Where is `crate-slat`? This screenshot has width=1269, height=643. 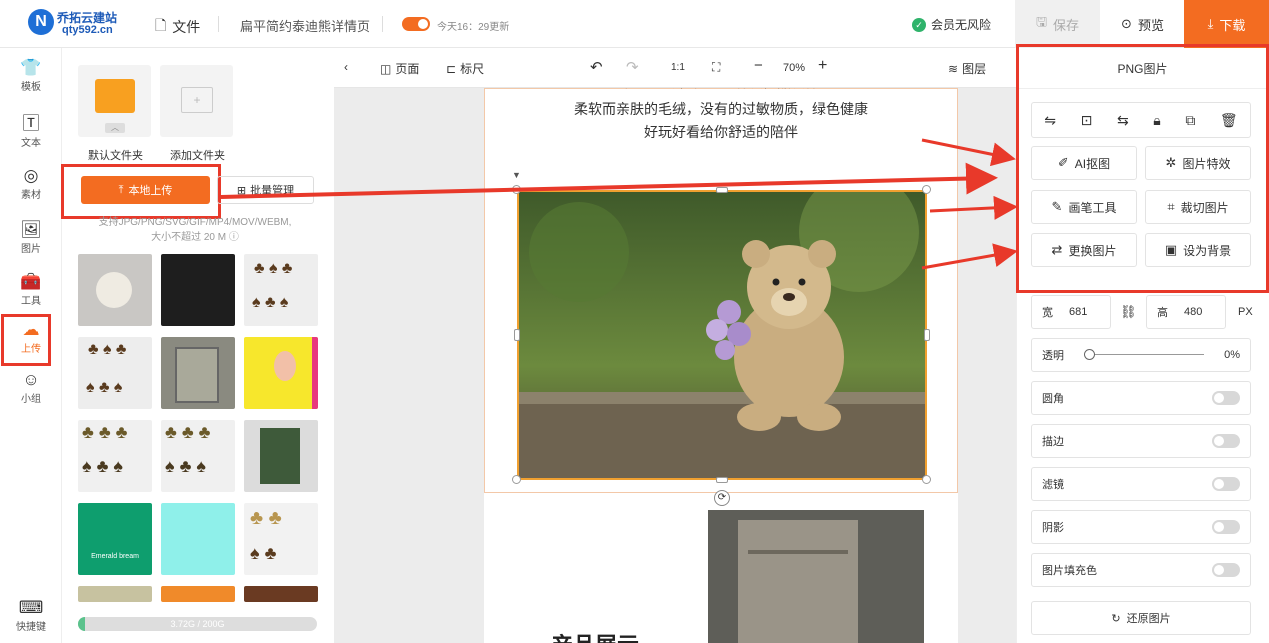
crate-slat is located at coordinates (798, 552).